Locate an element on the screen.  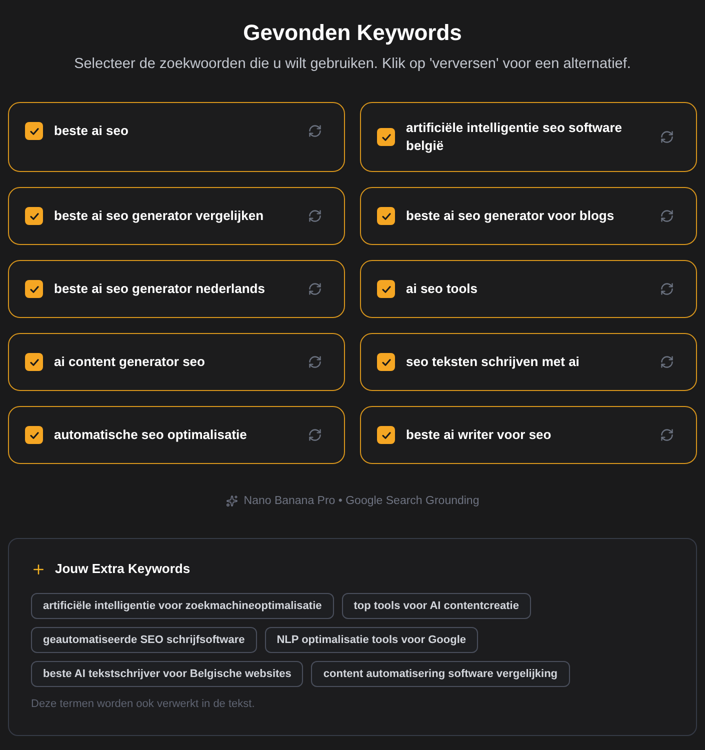
footer-credit: Nano Banana Pro • Google Search Grounding is located at coordinates (362, 501).